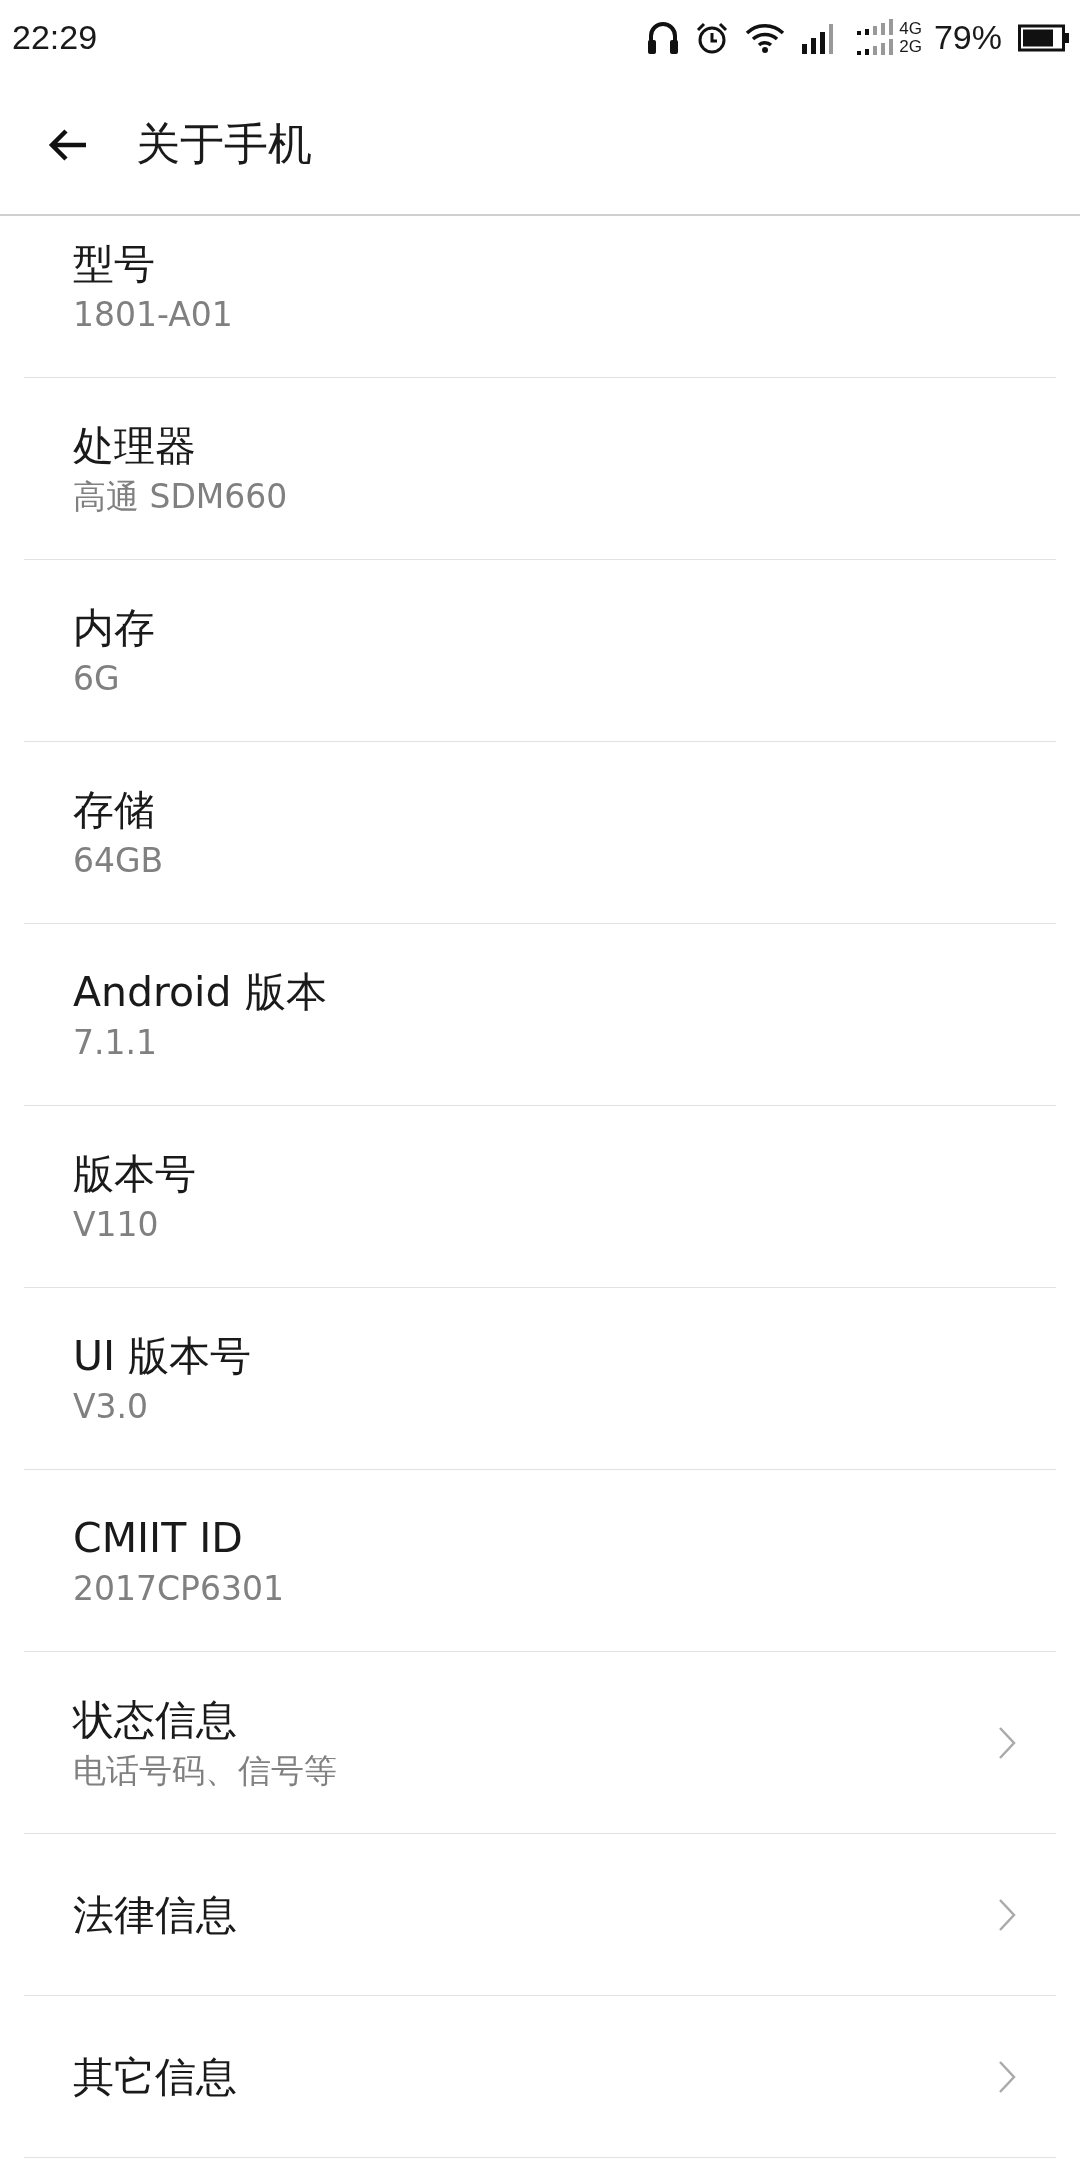 The image size is (1080, 2160). I want to click on item-value: 高通 SDM660, so click(180, 496).